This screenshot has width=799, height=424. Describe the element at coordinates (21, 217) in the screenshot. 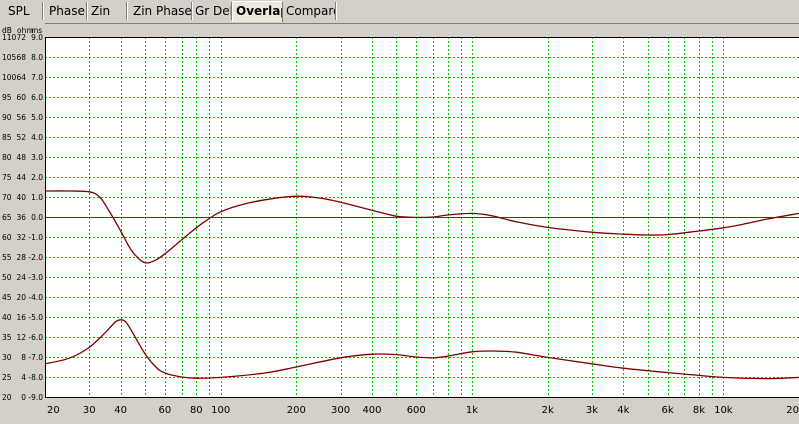

I see `y-tick-ohm: 36` at that location.